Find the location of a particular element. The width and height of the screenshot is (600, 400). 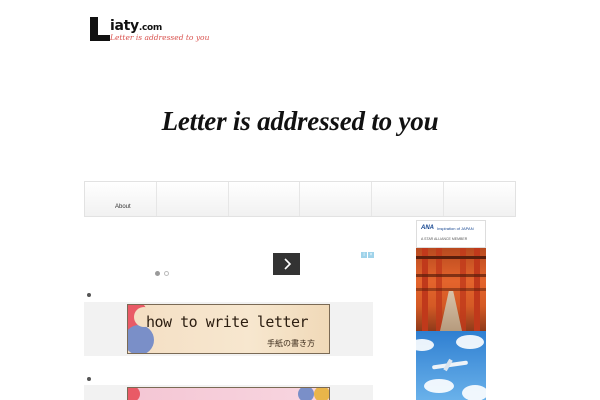

nav-item-label: About is located at coordinates (123, 207).